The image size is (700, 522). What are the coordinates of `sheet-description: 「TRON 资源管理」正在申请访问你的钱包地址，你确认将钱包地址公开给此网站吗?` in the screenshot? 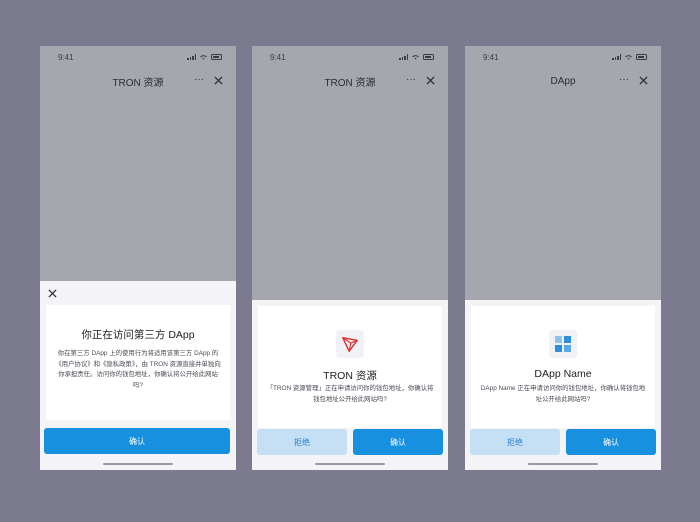 It's located at (350, 394).